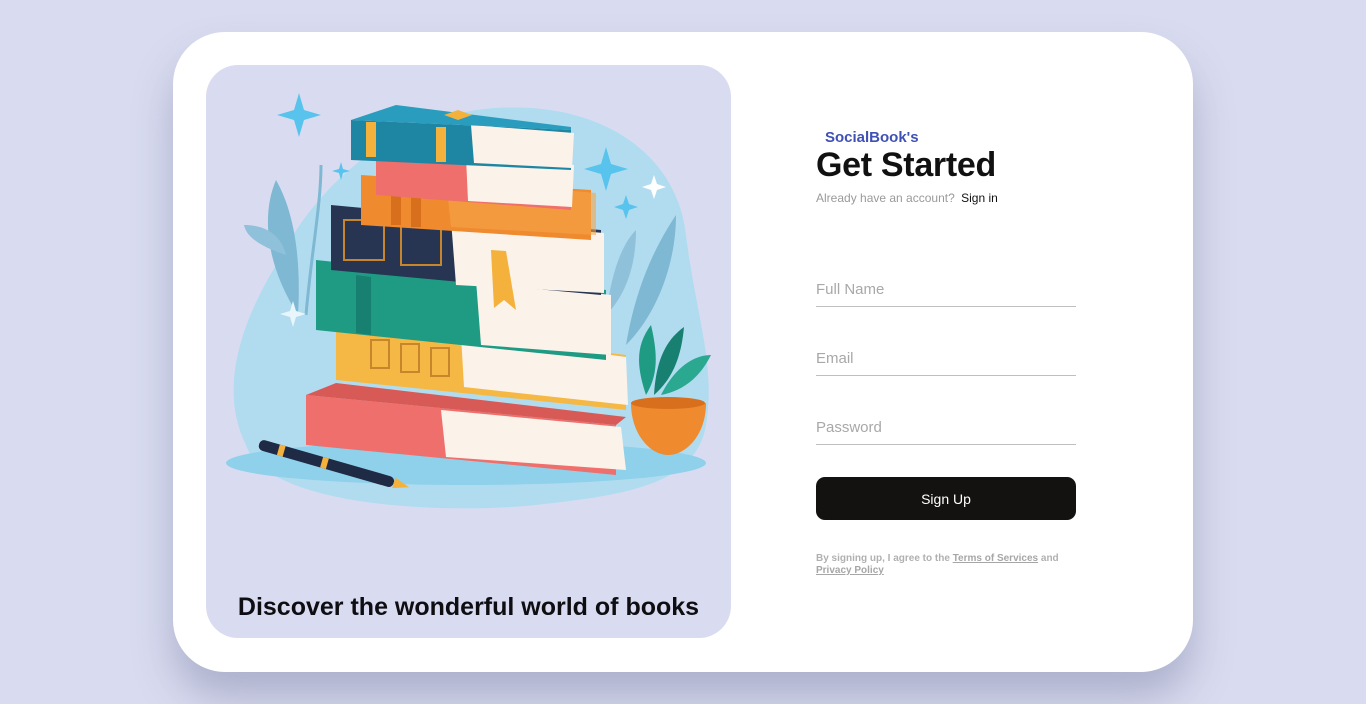 This screenshot has height=704, width=1366. Describe the element at coordinates (885, 198) in the screenshot. I see `account-prompt-text: Already have an account?` at that location.